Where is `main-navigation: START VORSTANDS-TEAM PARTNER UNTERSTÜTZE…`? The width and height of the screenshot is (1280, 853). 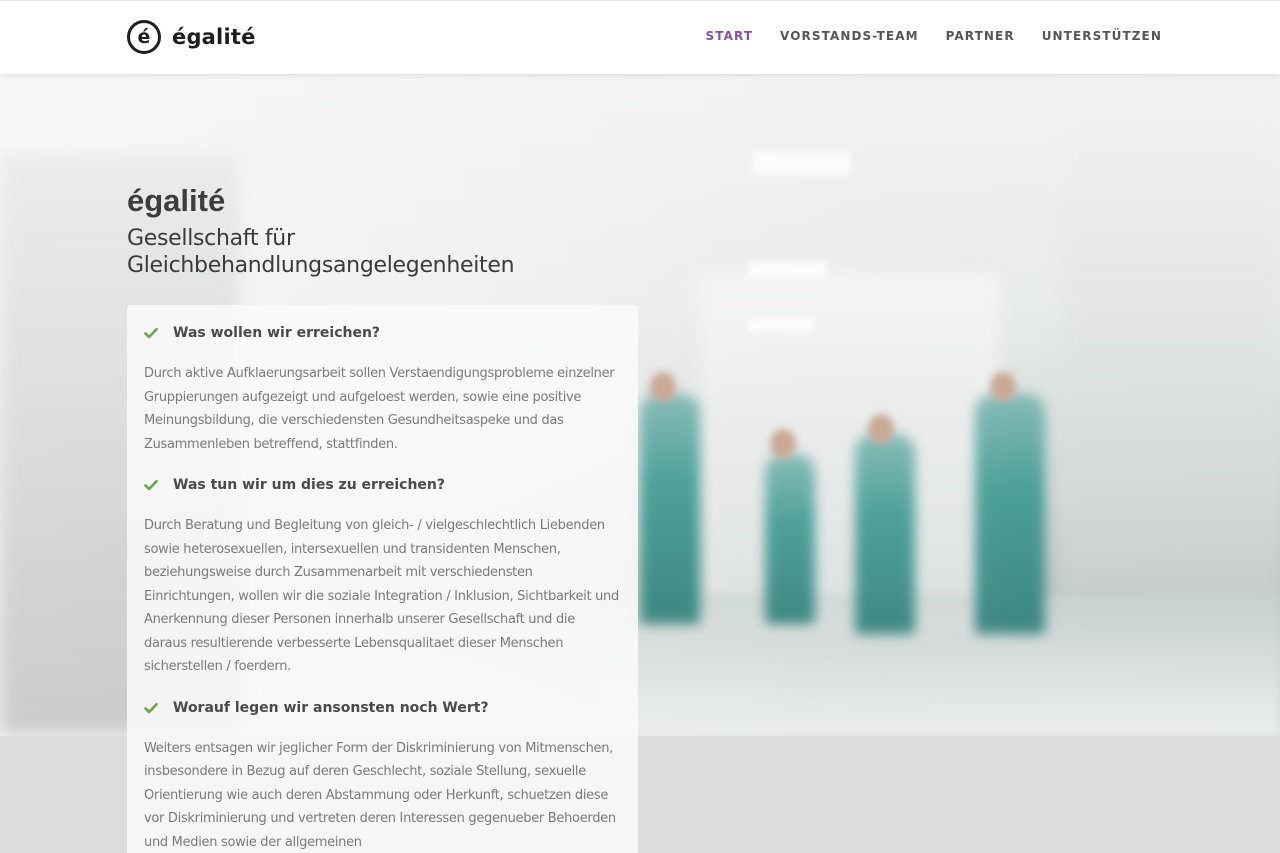 main-navigation: START VORSTANDS-TEAM PARTNER UNTERSTÜTZE… is located at coordinates (920, 36).